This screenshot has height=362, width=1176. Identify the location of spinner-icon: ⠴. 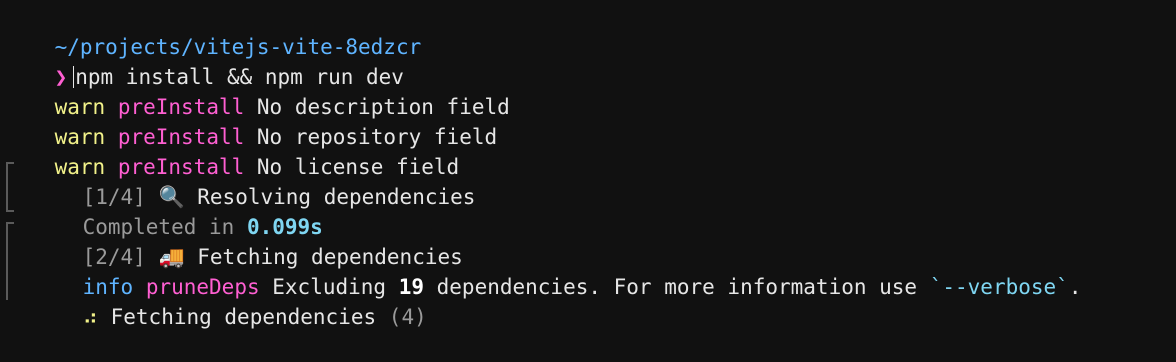
(90, 317).